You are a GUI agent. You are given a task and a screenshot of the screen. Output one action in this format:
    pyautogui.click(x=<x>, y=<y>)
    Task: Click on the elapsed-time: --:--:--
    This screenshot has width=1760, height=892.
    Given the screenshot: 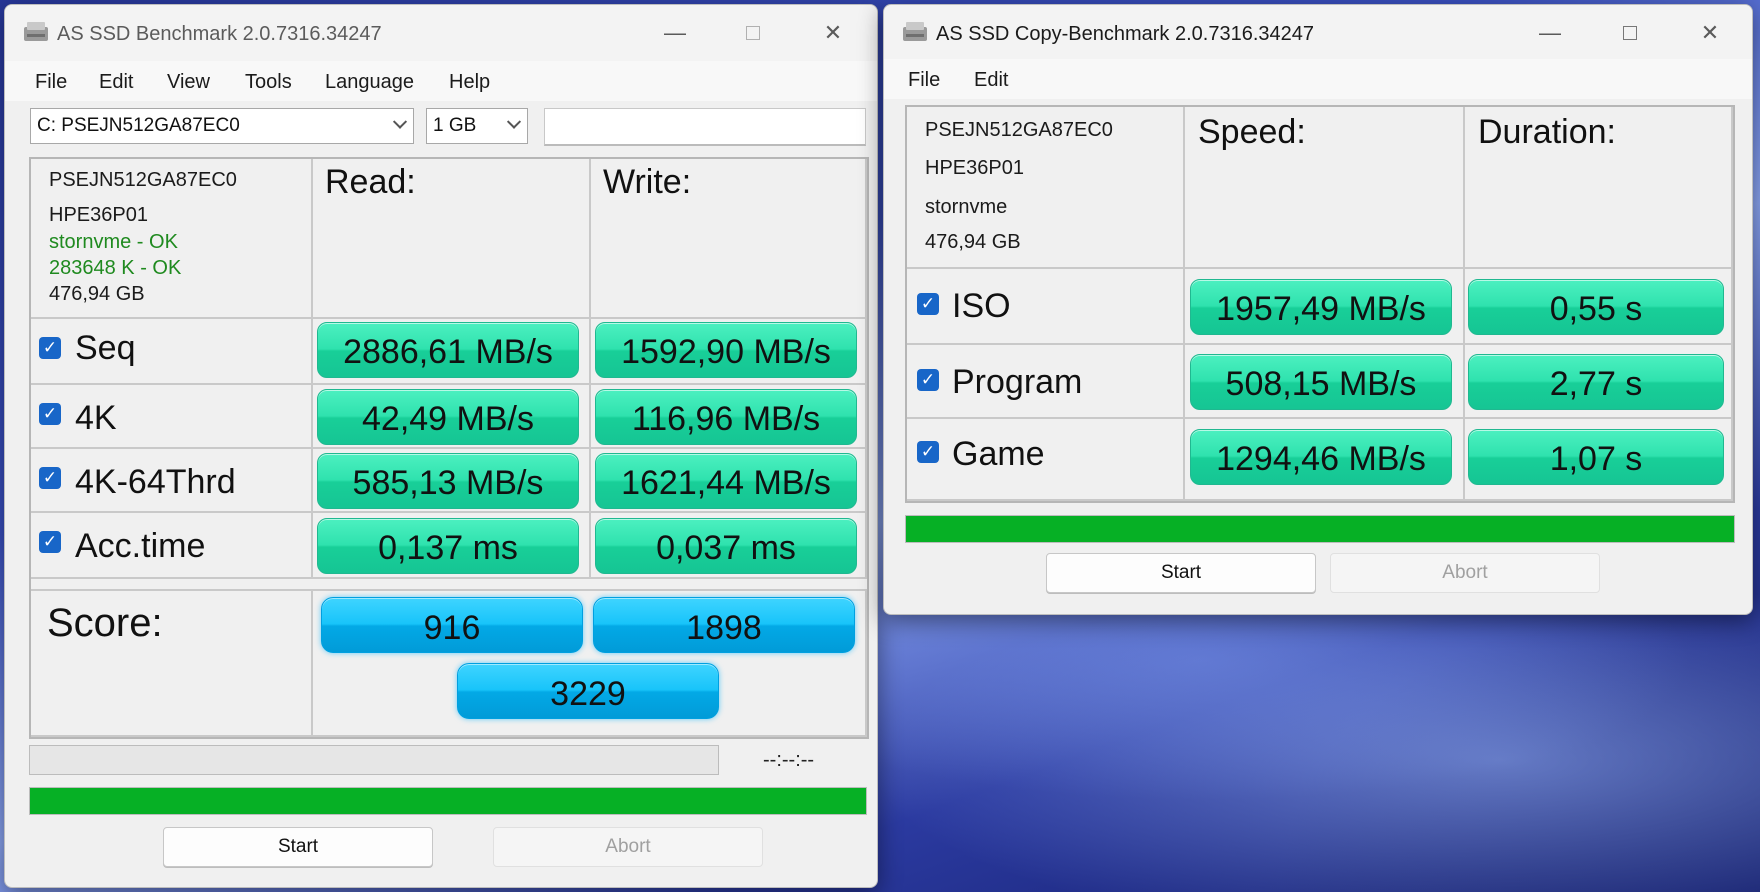 What is the action you would take?
    pyautogui.click(x=789, y=760)
    